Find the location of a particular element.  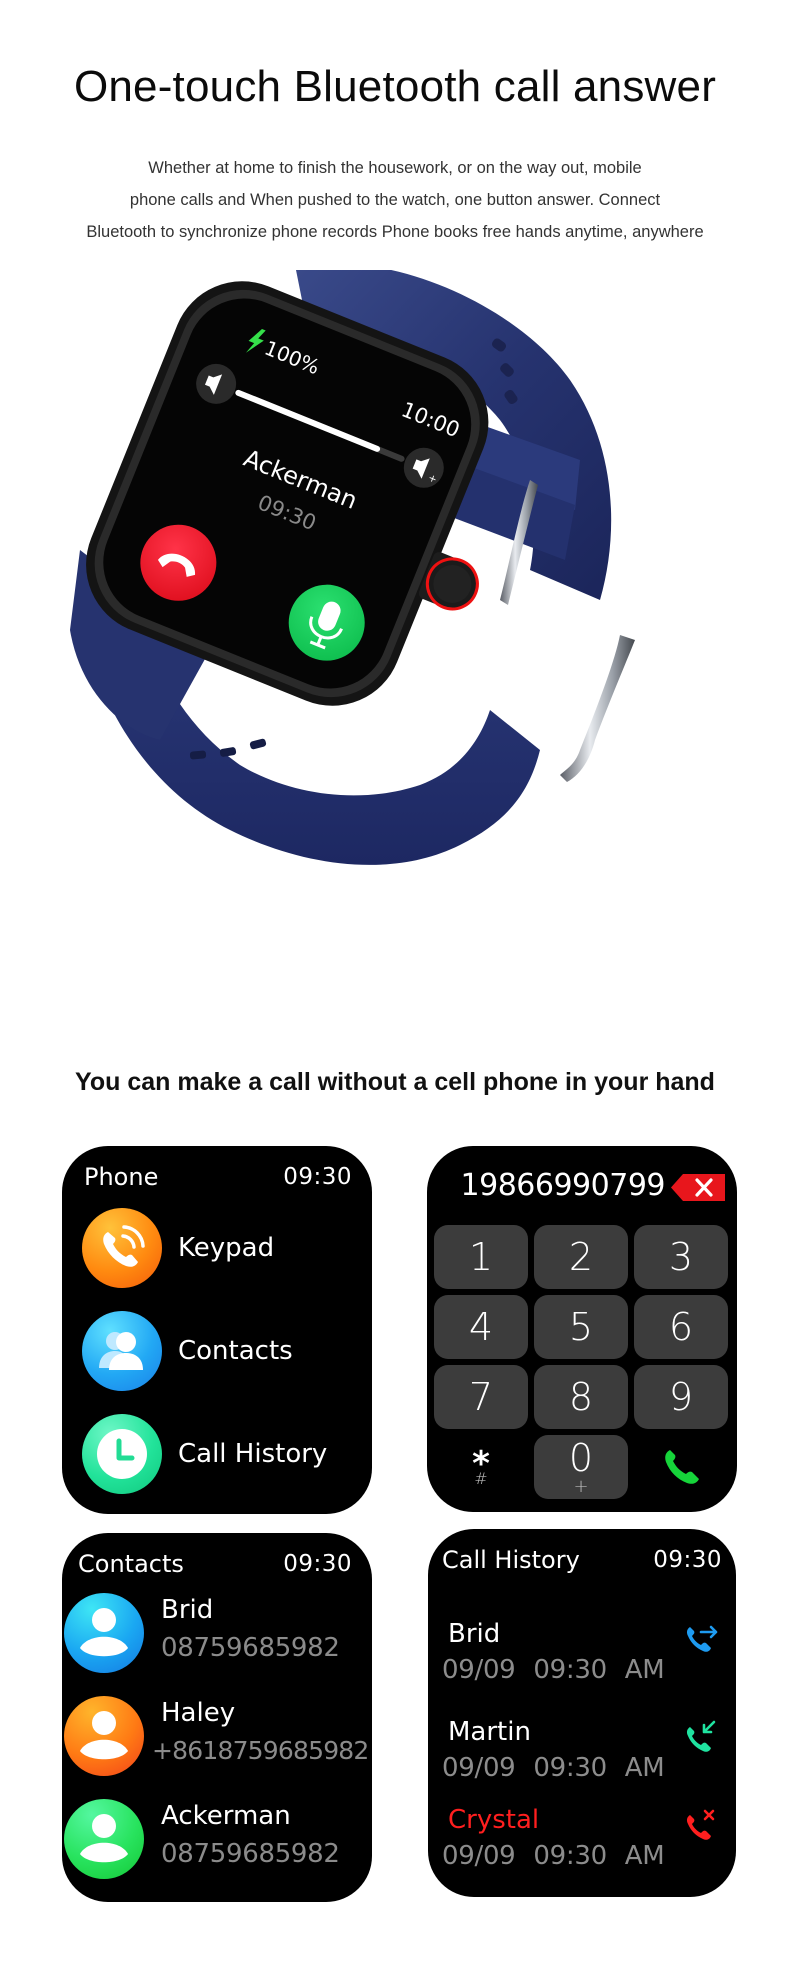

key-1: 1 is located at coordinates (481, 1257).